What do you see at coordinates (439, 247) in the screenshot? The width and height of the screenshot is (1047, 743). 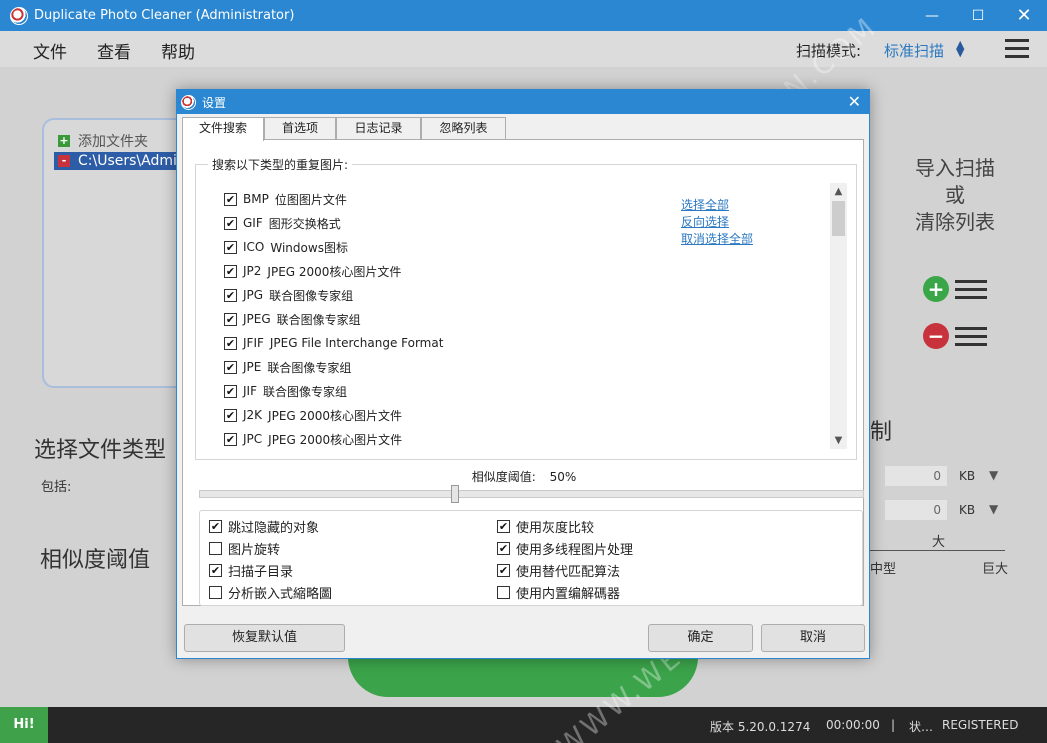 I see `file-type-item: ✔ ICO Windows图标` at bounding box center [439, 247].